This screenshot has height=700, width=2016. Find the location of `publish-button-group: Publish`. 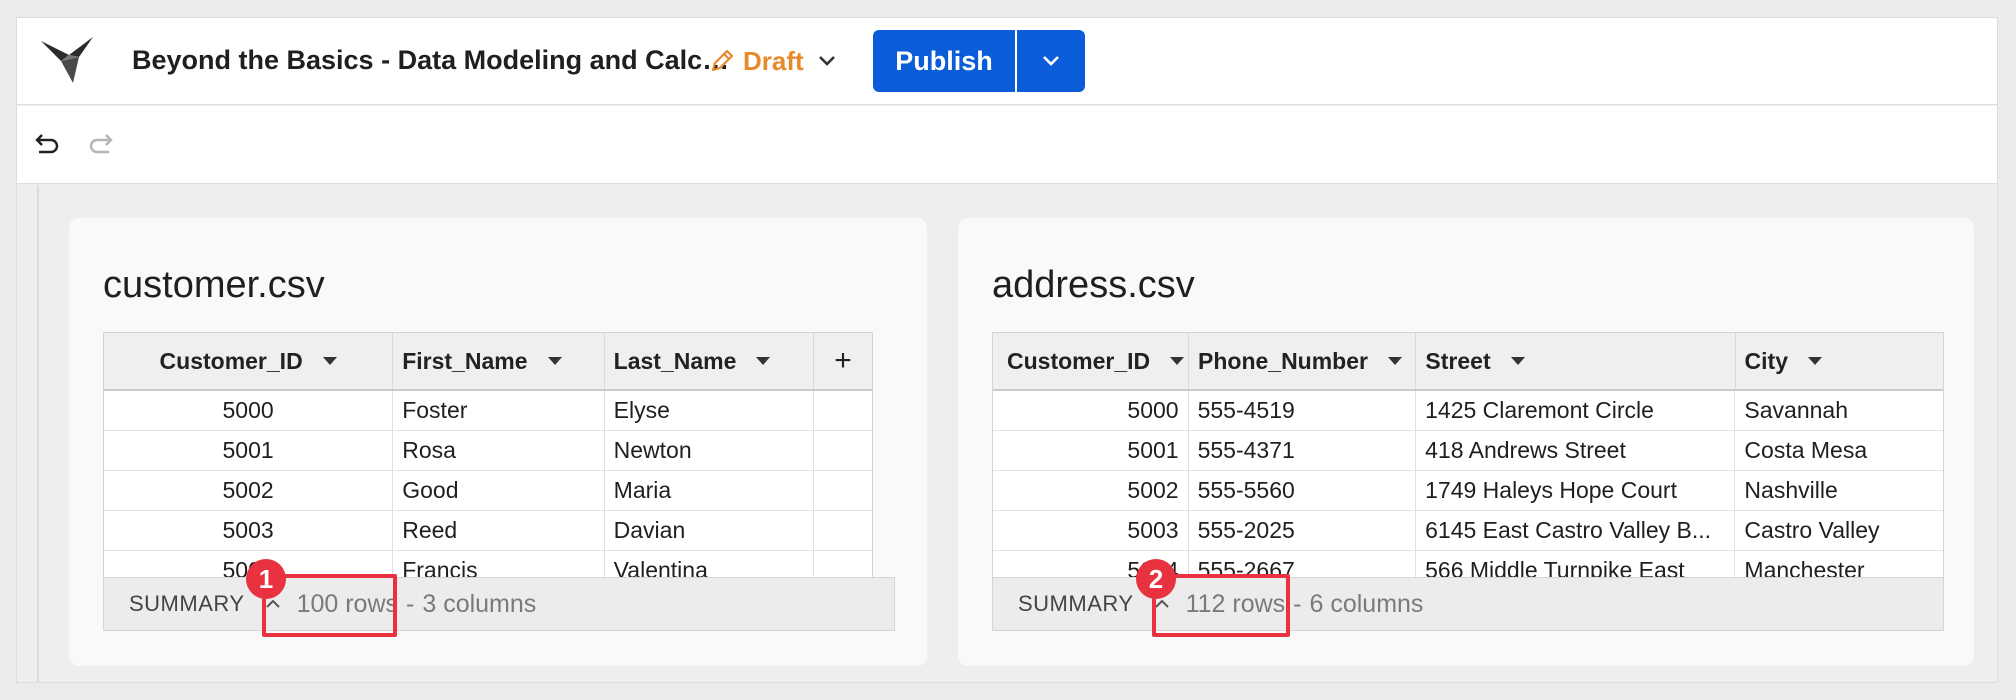

publish-button-group: Publish is located at coordinates (979, 61).